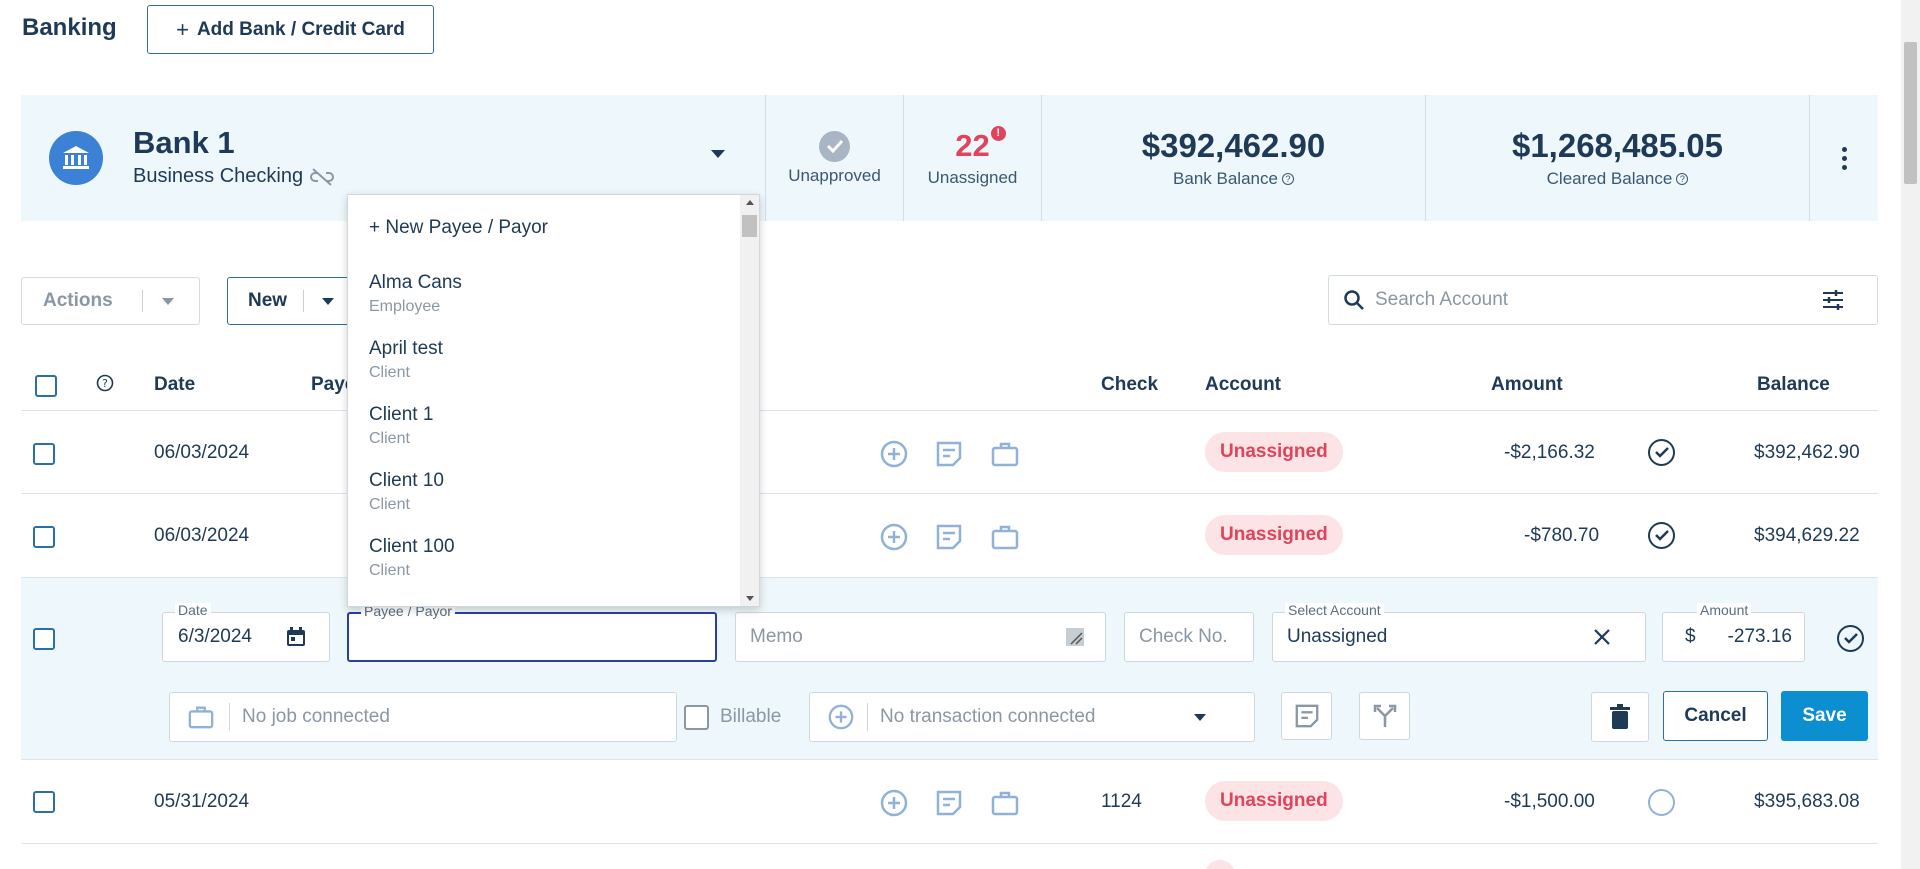 This screenshot has height=869, width=1920. I want to click on job-connection-field: No job connected, so click(423, 717).